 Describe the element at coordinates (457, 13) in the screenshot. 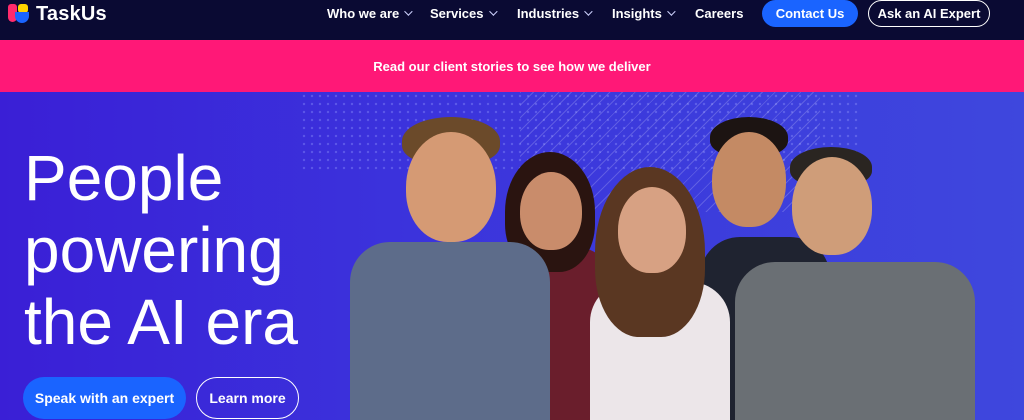

I see `nav-item-label: Services` at that location.